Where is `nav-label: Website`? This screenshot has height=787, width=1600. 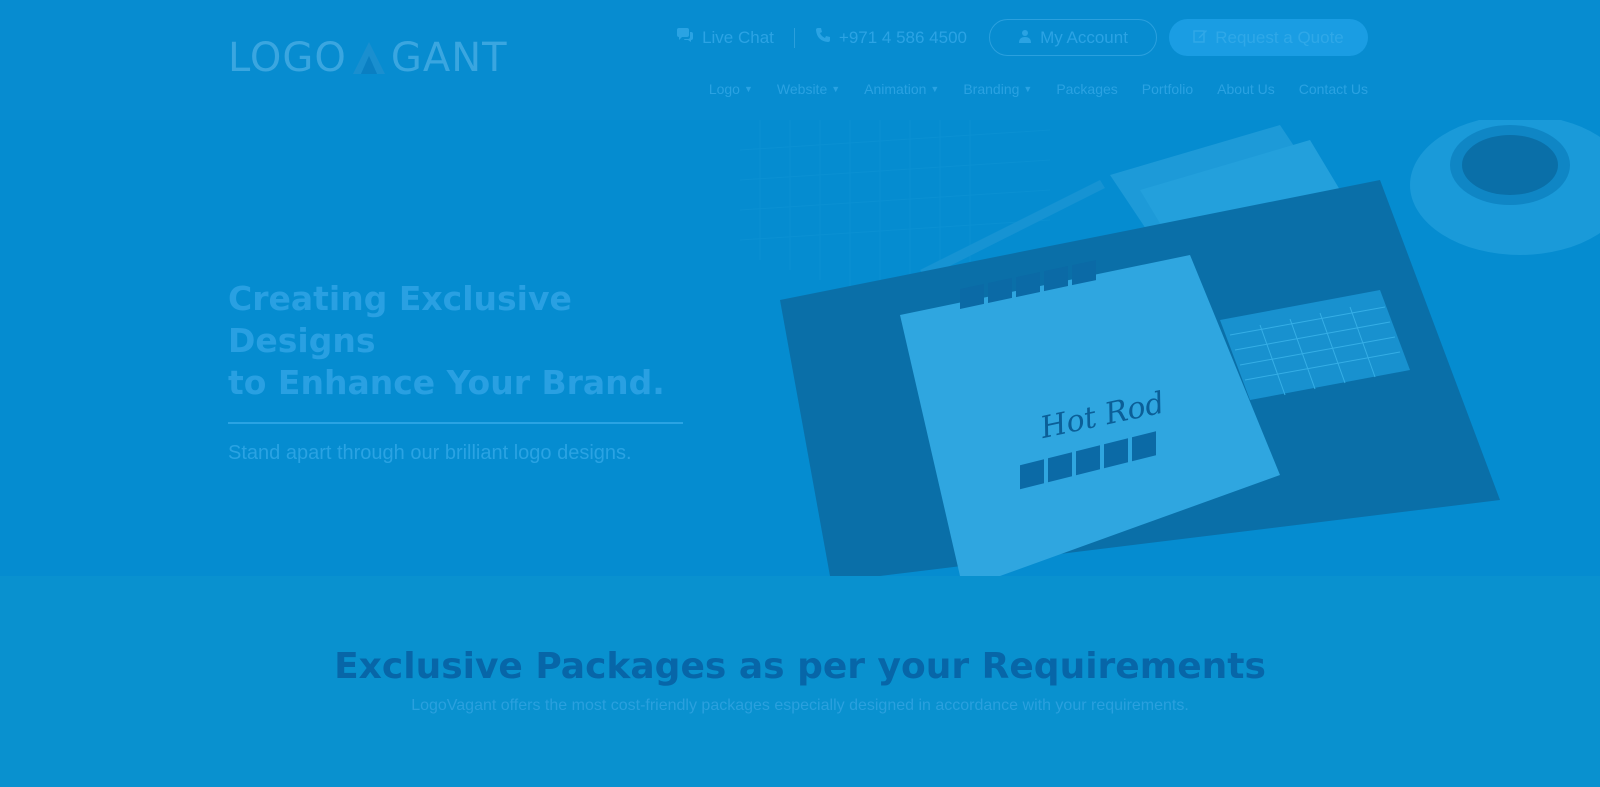 nav-label: Website is located at coordinates (802, 89).